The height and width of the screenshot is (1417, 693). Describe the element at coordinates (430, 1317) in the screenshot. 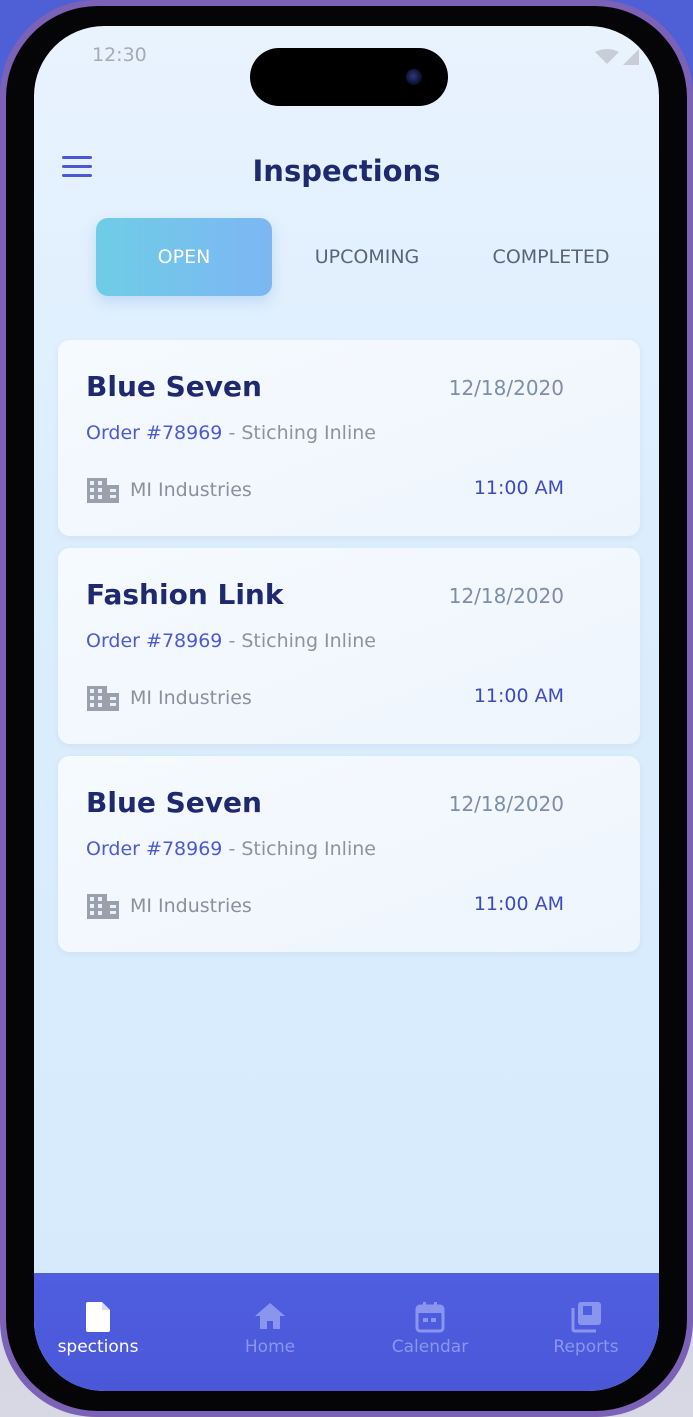

I see `calendar-icon` at that location.